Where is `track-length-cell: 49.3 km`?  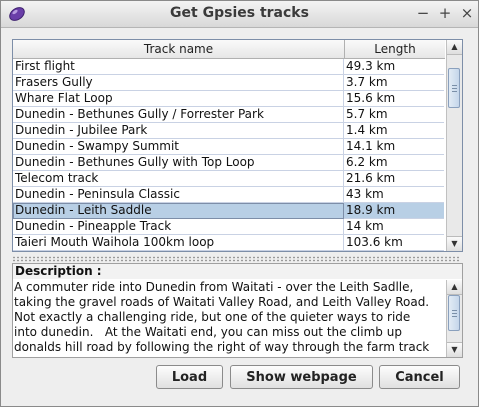 track-length-cell: 49.3 km is located at coordinates (394, 67).